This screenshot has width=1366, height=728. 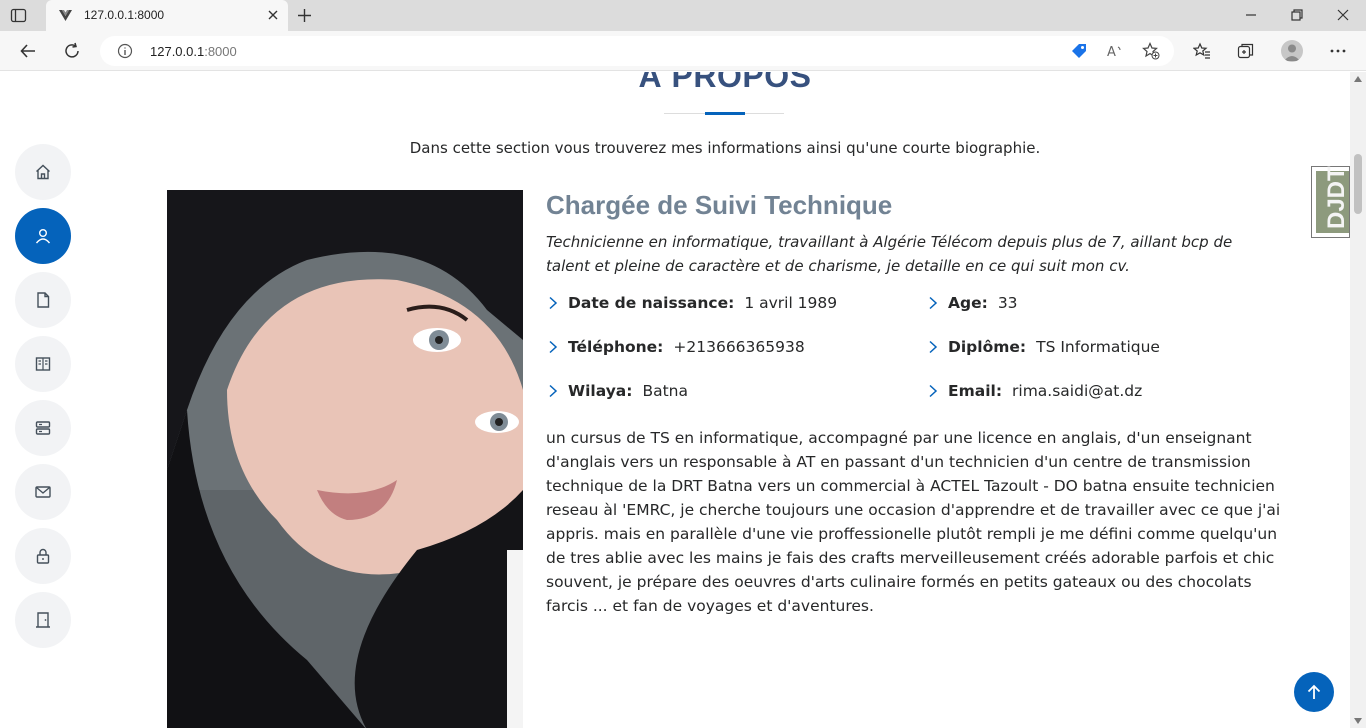 I want to click on info-label: Diplôme:, so click(x=987, y=347).